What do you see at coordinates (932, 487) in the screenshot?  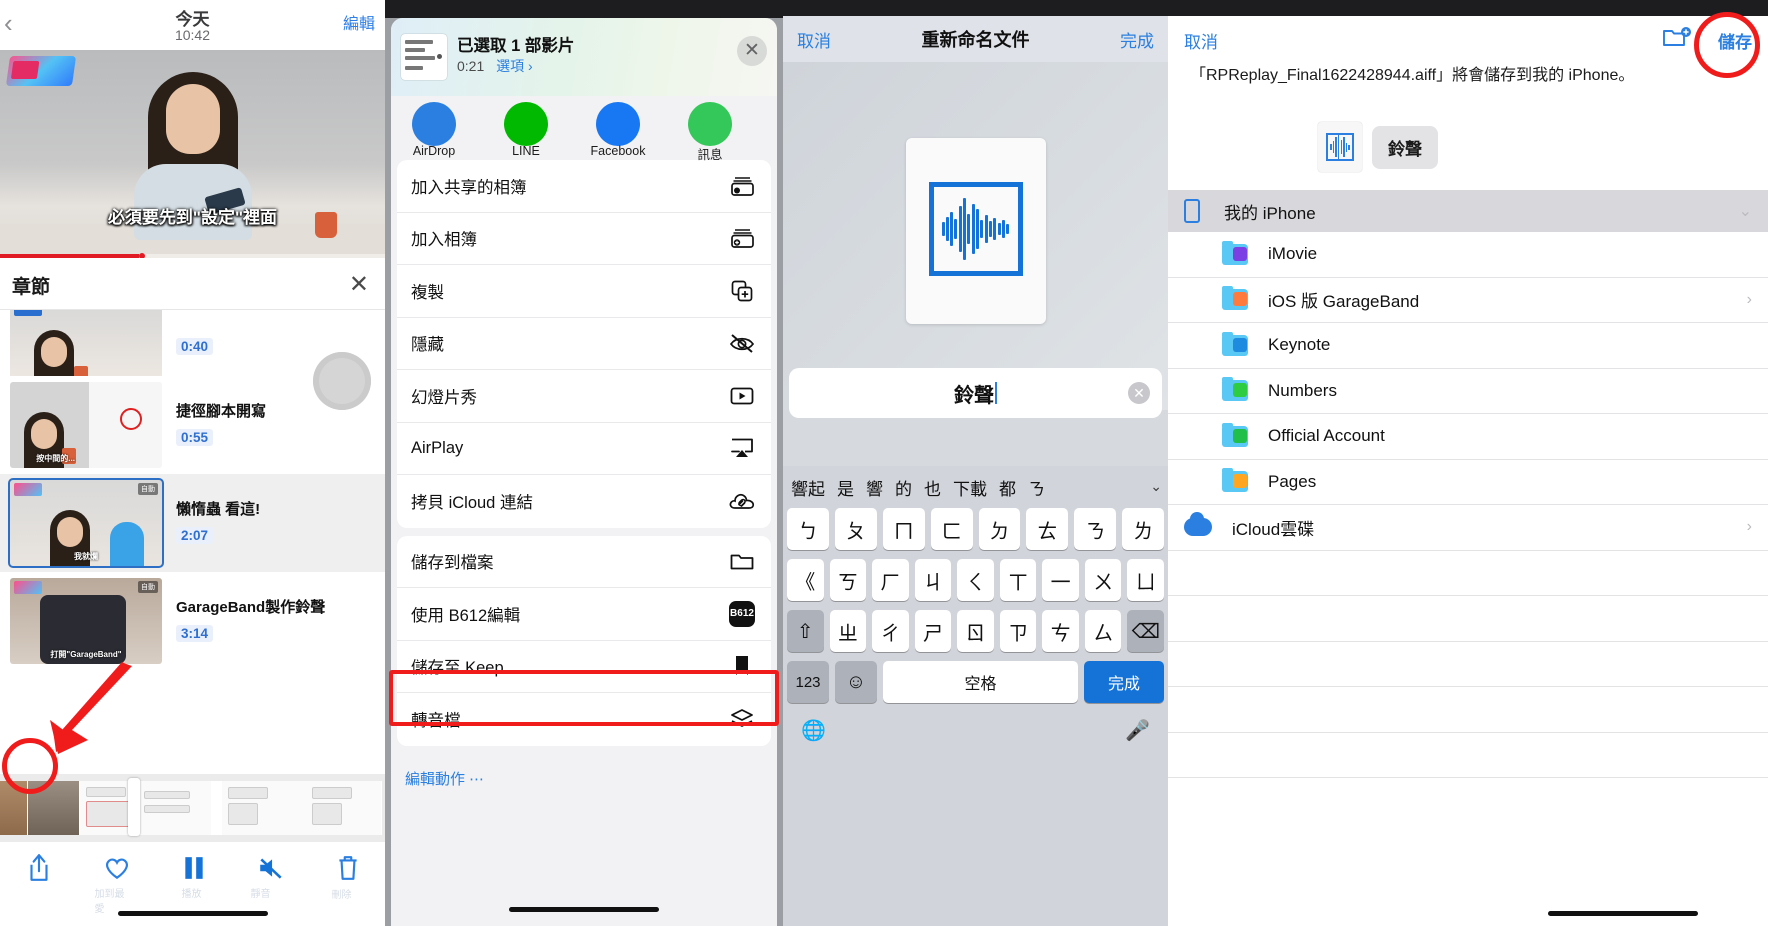 I see `prediction-item: 也` at bounding box center [932, 487].